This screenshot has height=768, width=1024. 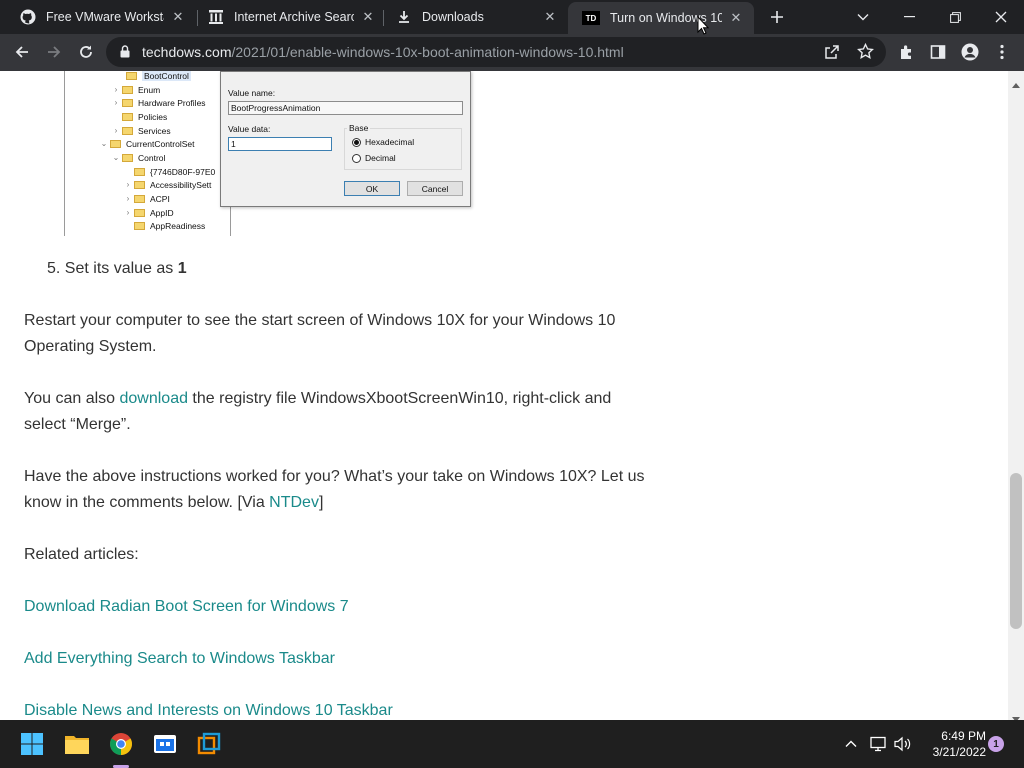 I want to click on menu-kebab-icon, so click(x=1002, y=52).